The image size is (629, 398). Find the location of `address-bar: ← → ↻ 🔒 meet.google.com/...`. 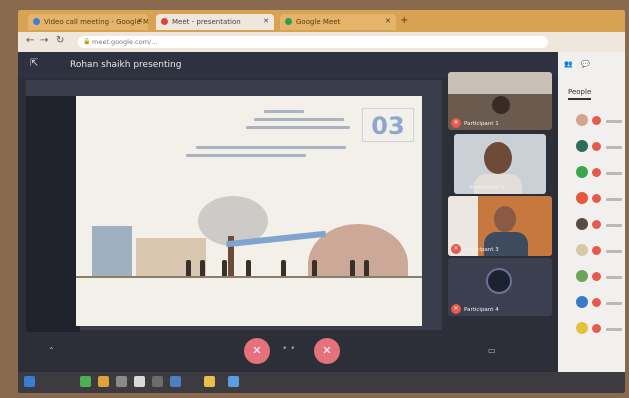

address-bar: ← → ↻ 🔒 meet.google.com/... is located at coordinates (321, 42).